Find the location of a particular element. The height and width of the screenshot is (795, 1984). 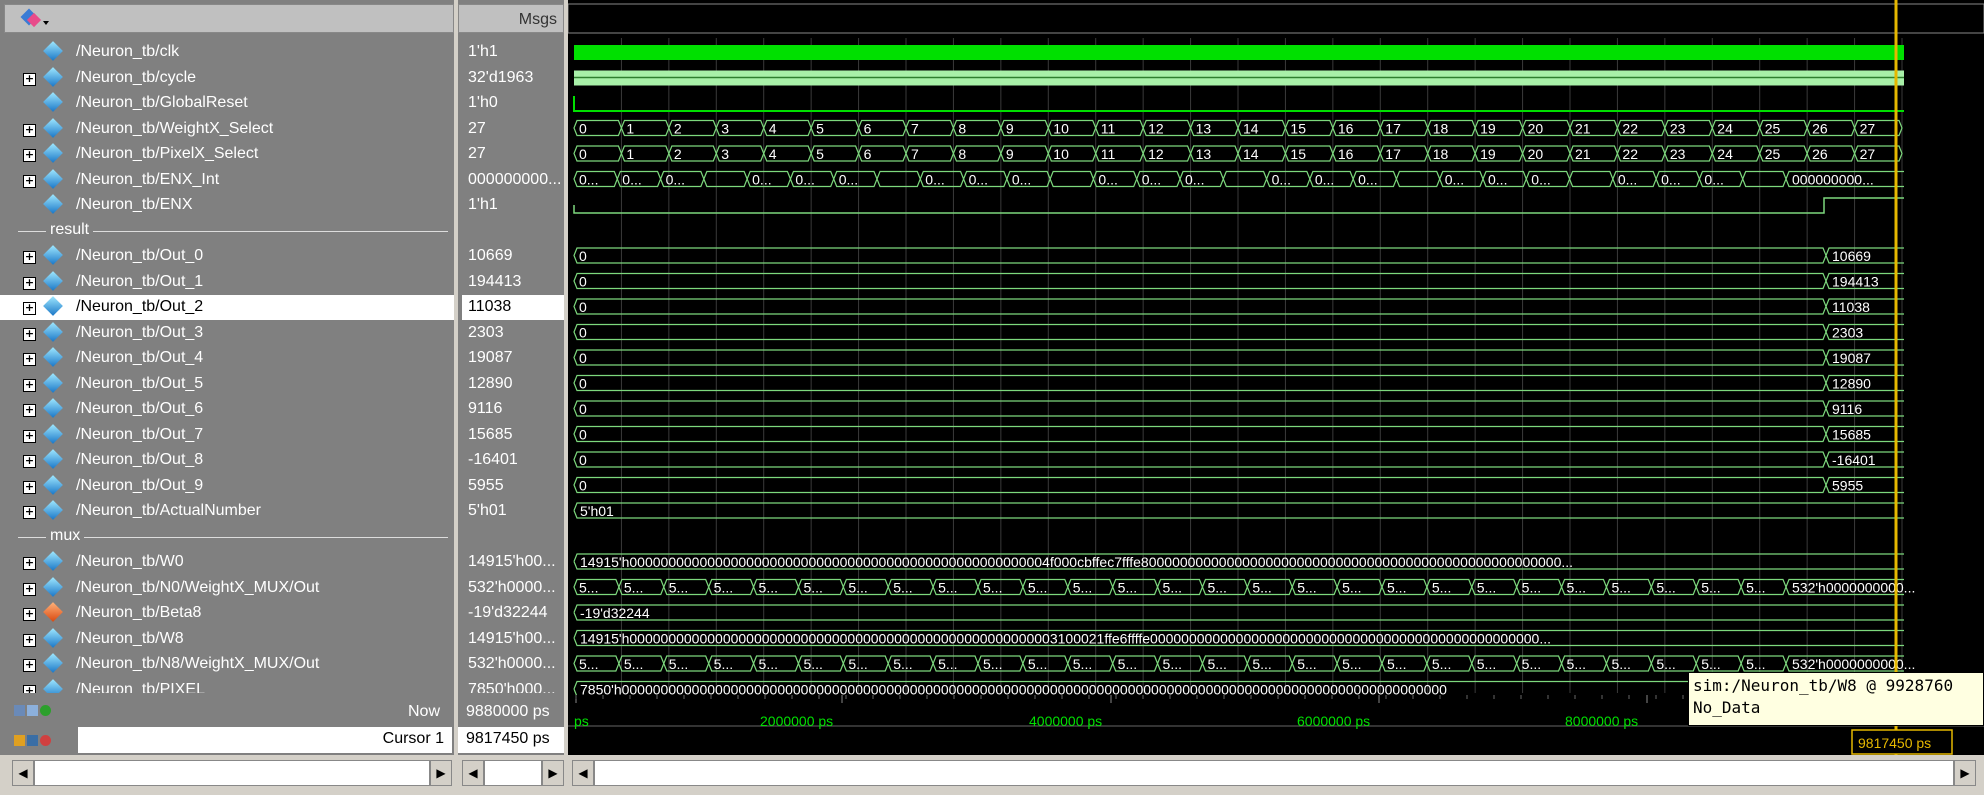

signal-row: + /Neuron_tb/Out_2 is located at coordinates (229, 307).